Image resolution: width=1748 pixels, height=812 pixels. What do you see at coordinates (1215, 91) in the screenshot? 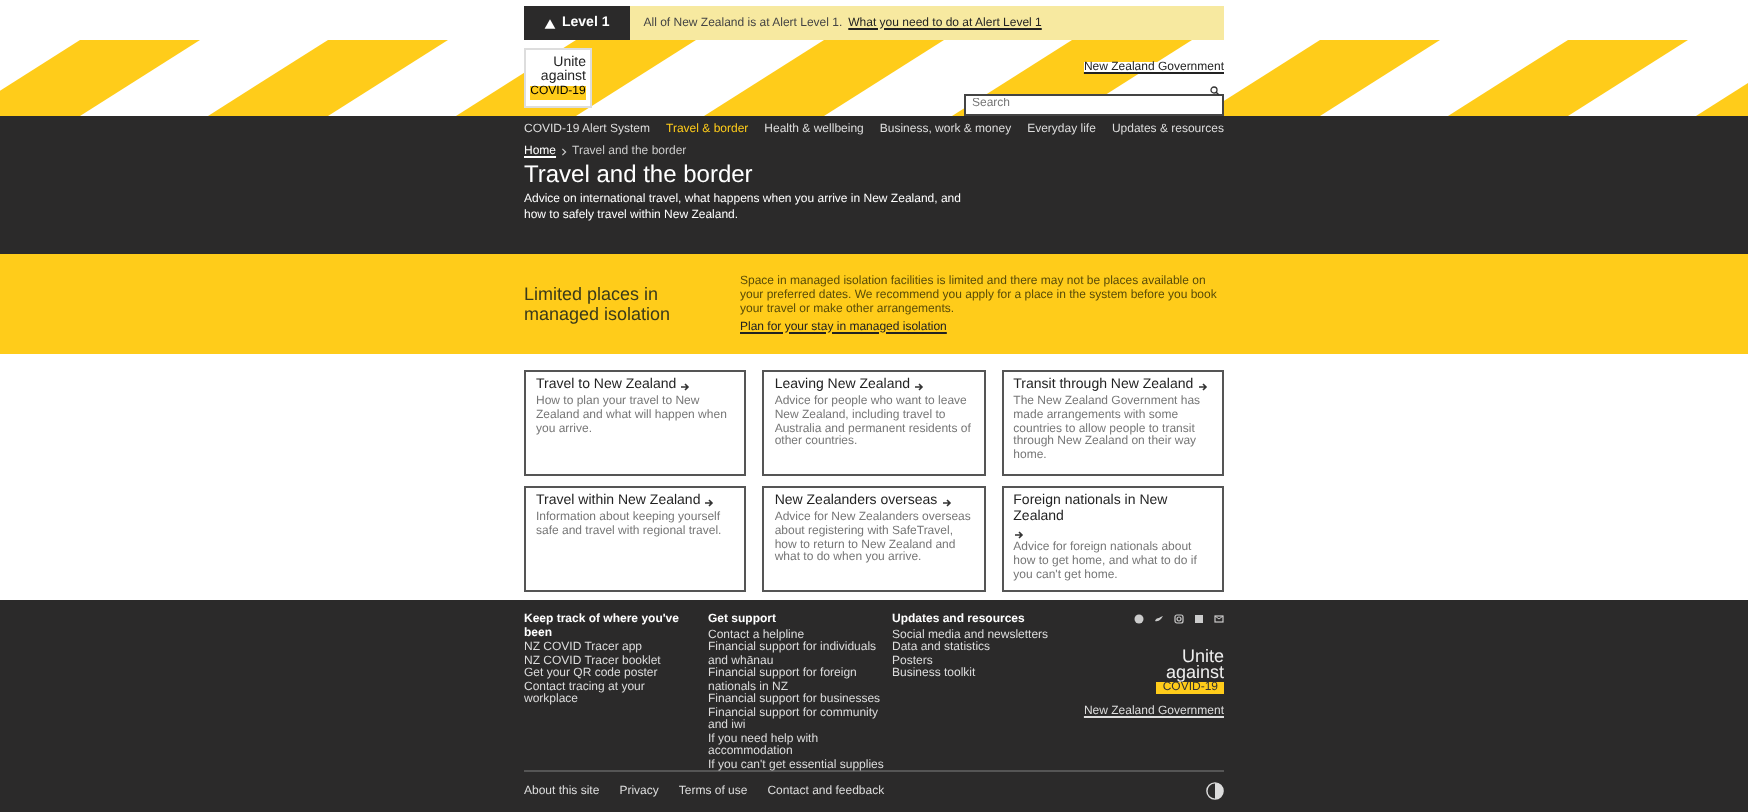
I see `search-icon` at bounding box center [1215, 91].